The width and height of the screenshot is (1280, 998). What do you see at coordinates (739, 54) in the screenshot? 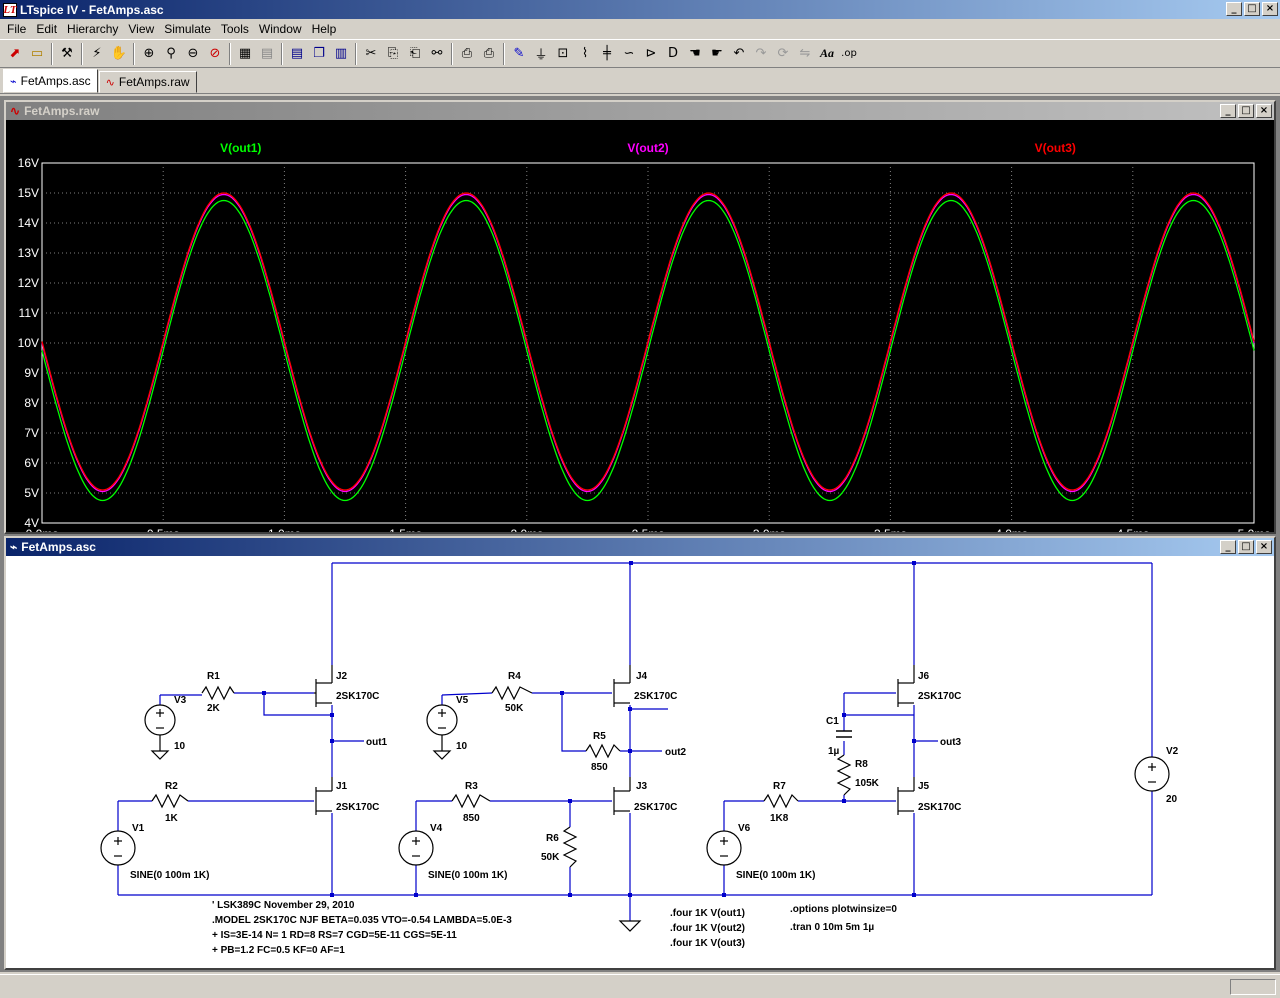
I see `undo-icon: ↶` at bounding box center [739, 54].